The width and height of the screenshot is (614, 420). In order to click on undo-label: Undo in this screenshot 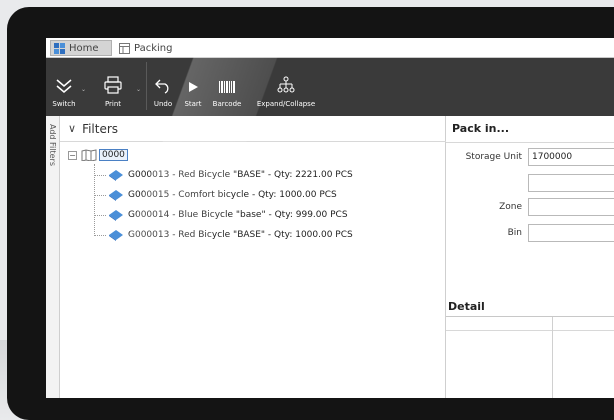, I will do `click(163, 104)`.